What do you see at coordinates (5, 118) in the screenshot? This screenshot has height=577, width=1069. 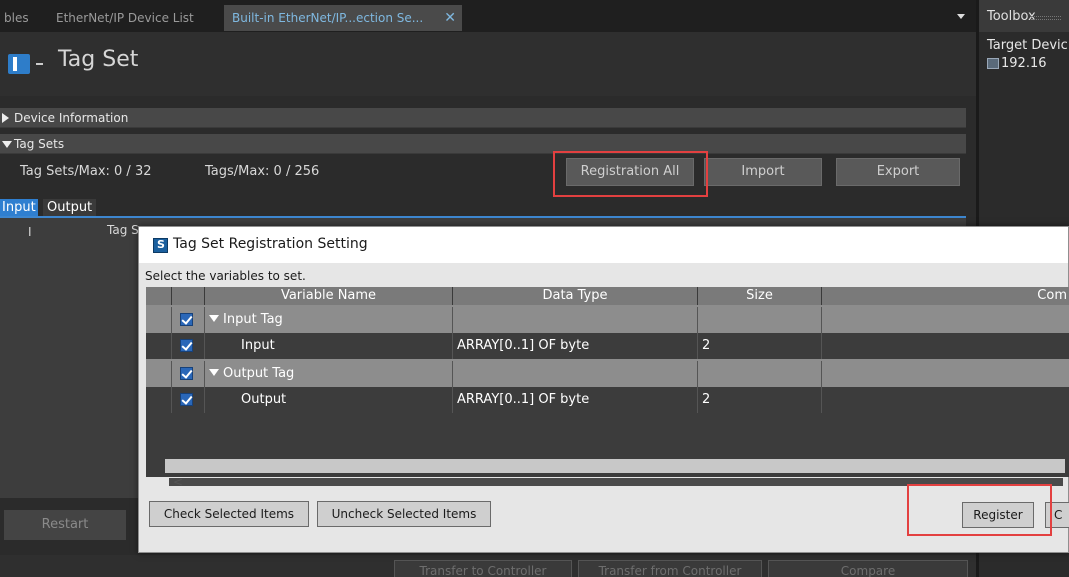 I see `expand-arrow-icon` at bounding box center [5, 118].